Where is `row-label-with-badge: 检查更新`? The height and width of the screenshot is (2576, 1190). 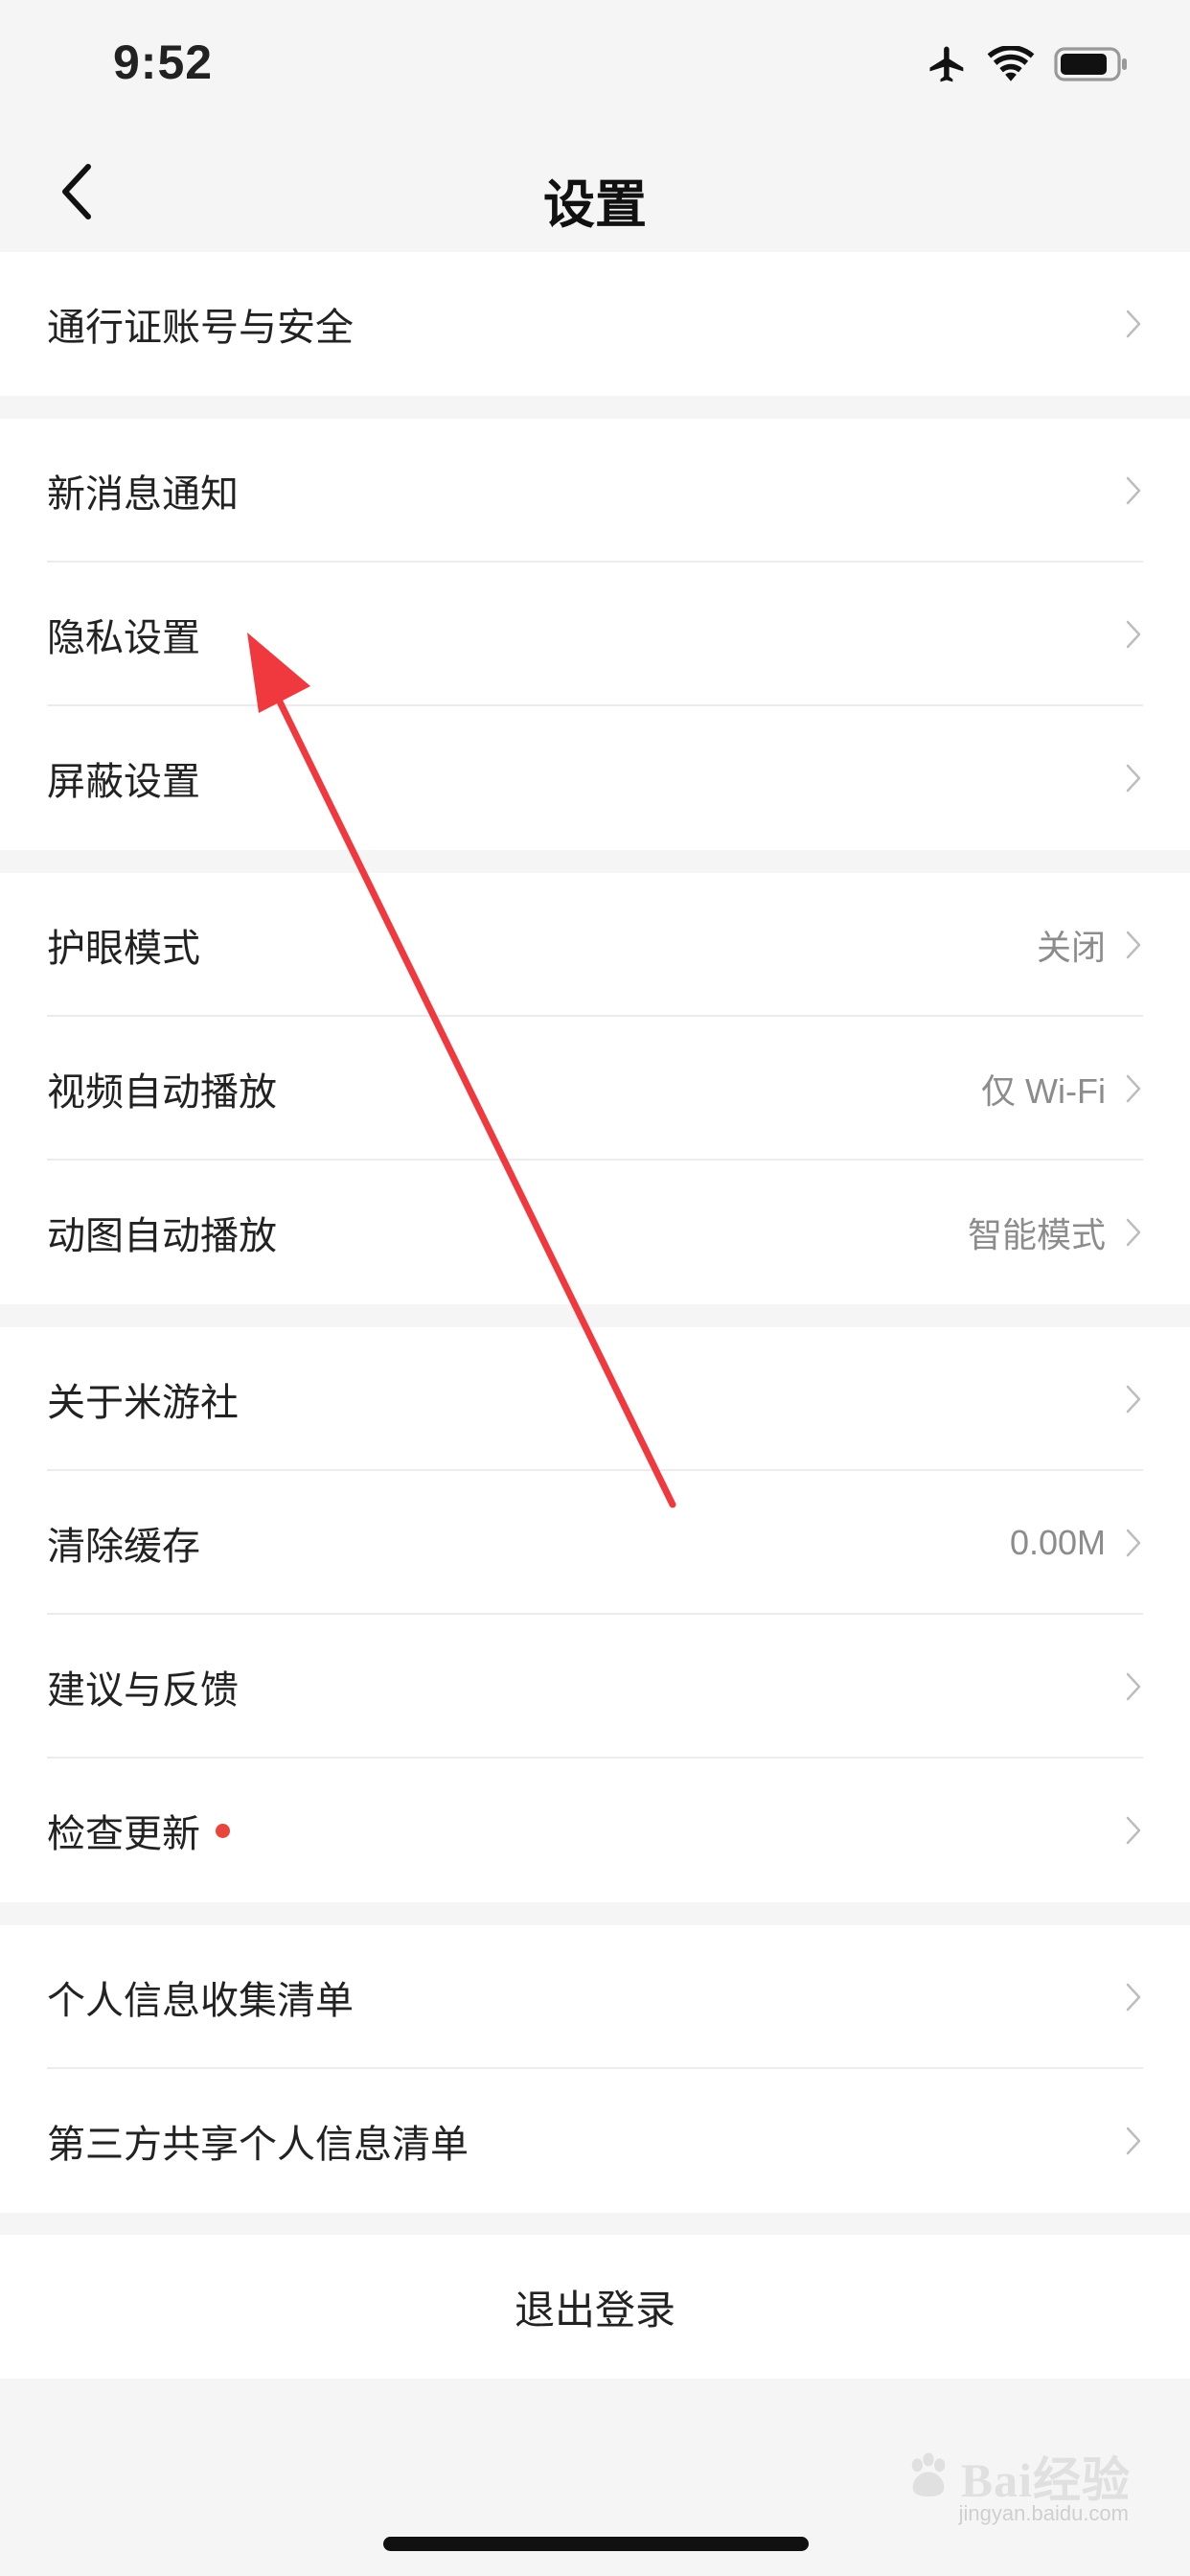 row-label-with-badge: 检查更新 is located at coordinates (139, 1830).